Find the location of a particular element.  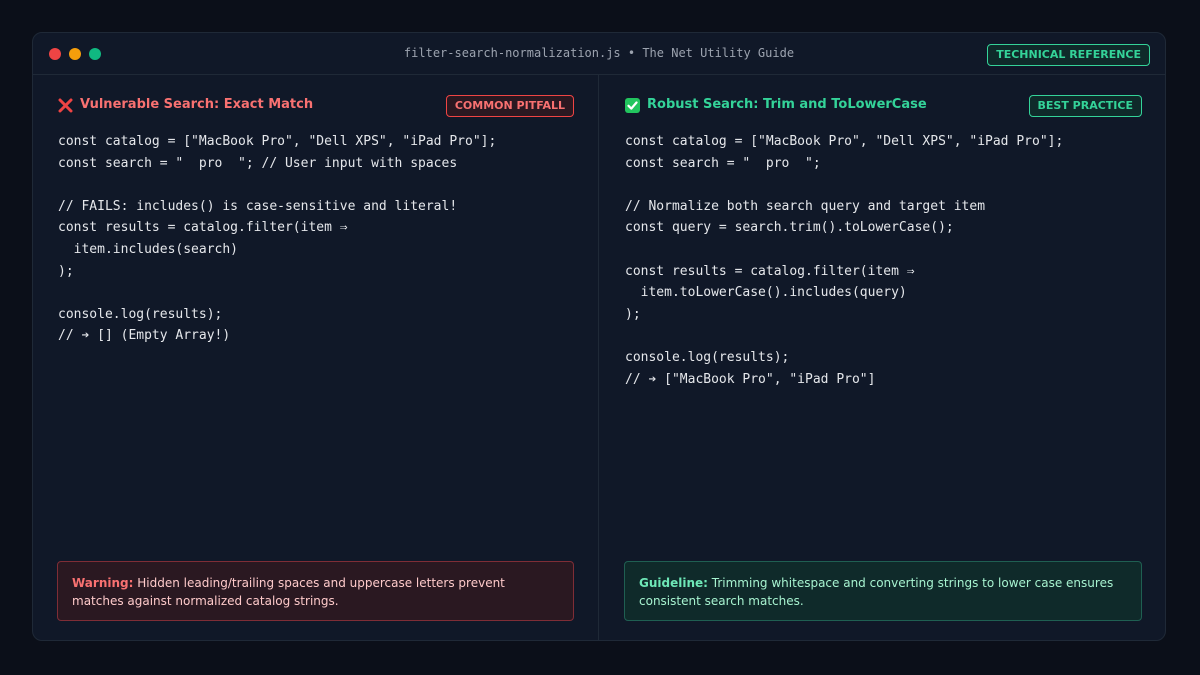

code-line: const search = " pro "; is located at coordinates (723, 163).